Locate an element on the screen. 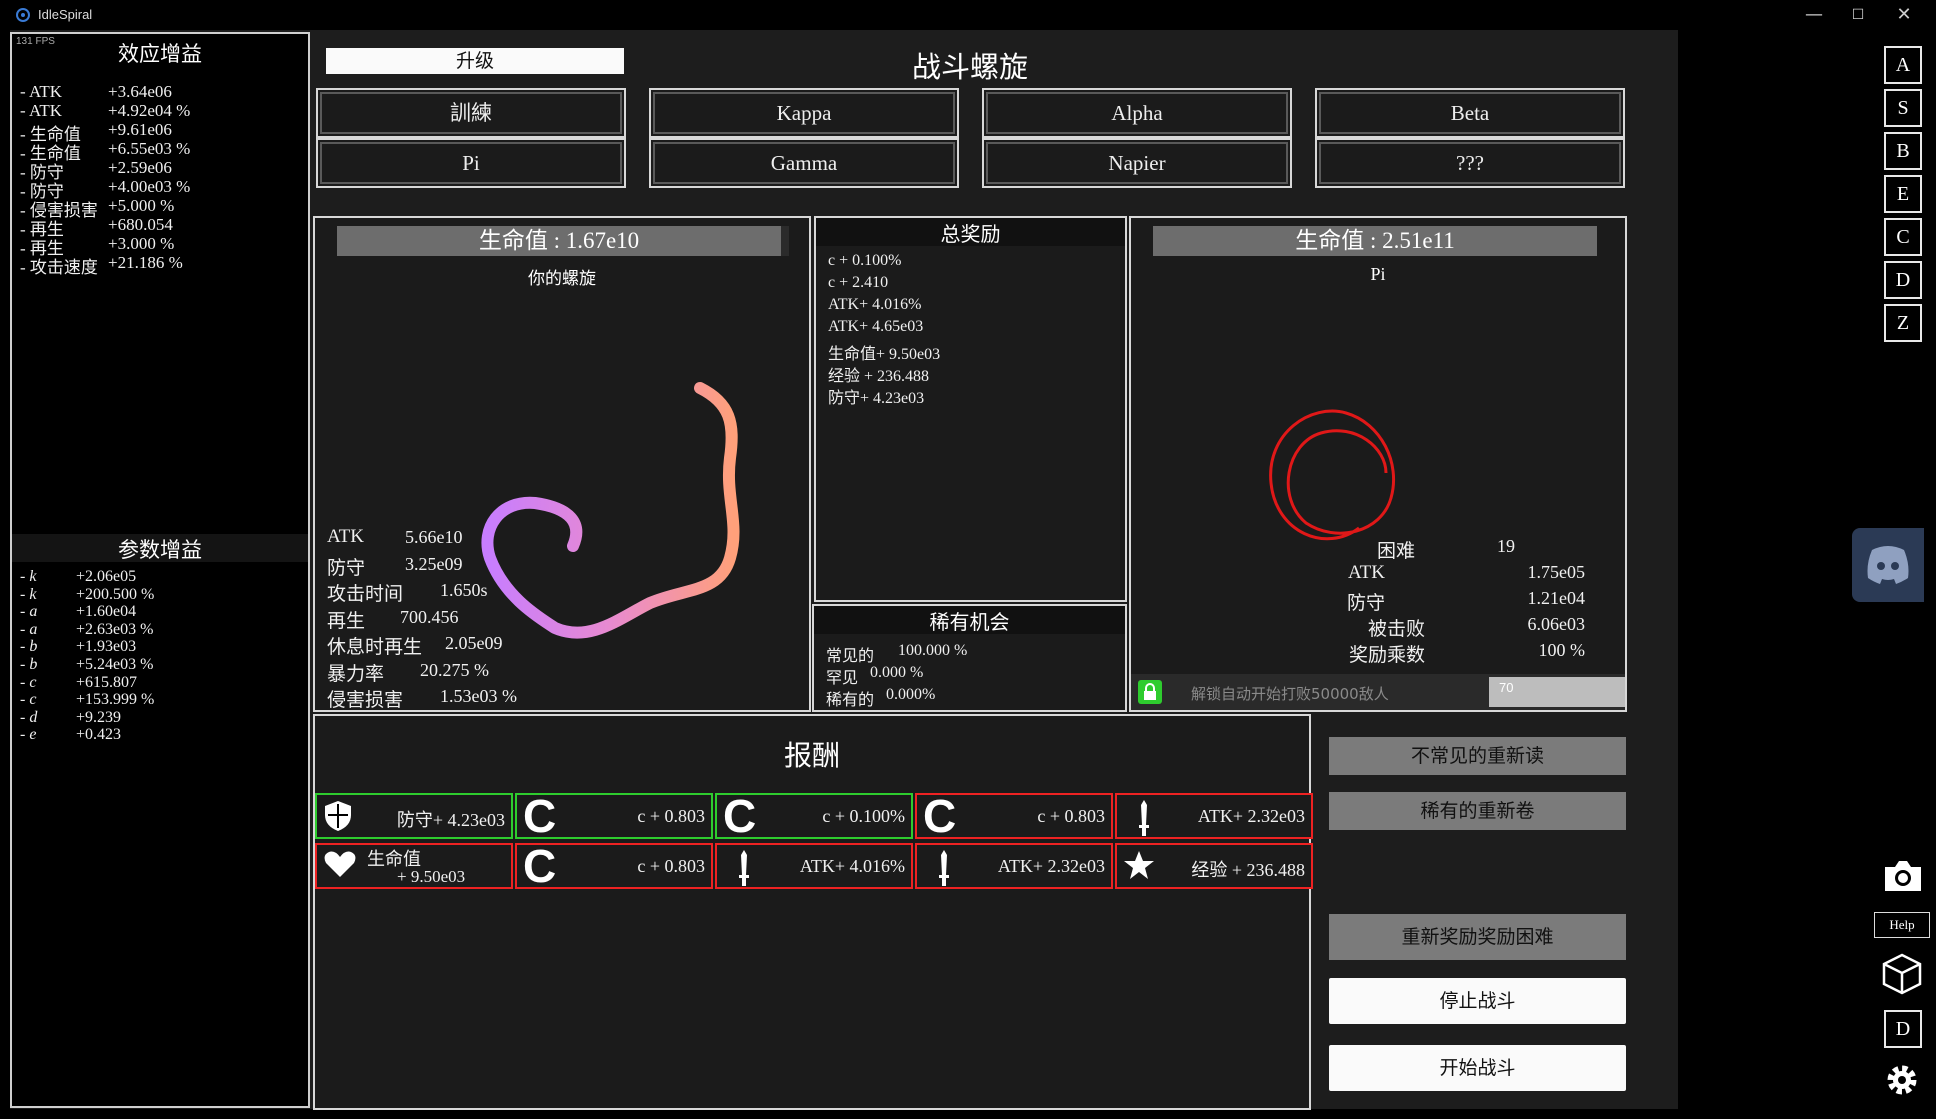 The height and width of the screenshot is (1119, 1936). rare-chance-label: 罕见 is located at coordinates (842, 678).